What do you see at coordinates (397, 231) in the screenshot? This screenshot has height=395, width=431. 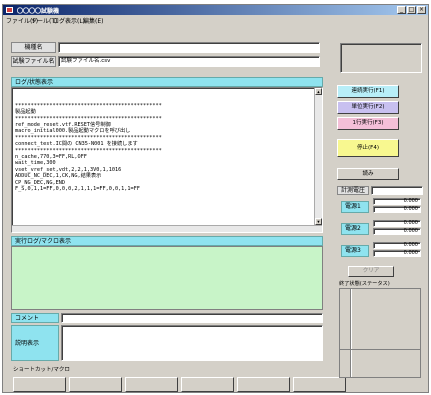 I see `power2-value-2: 0.000` at bounding box center [397, 231].